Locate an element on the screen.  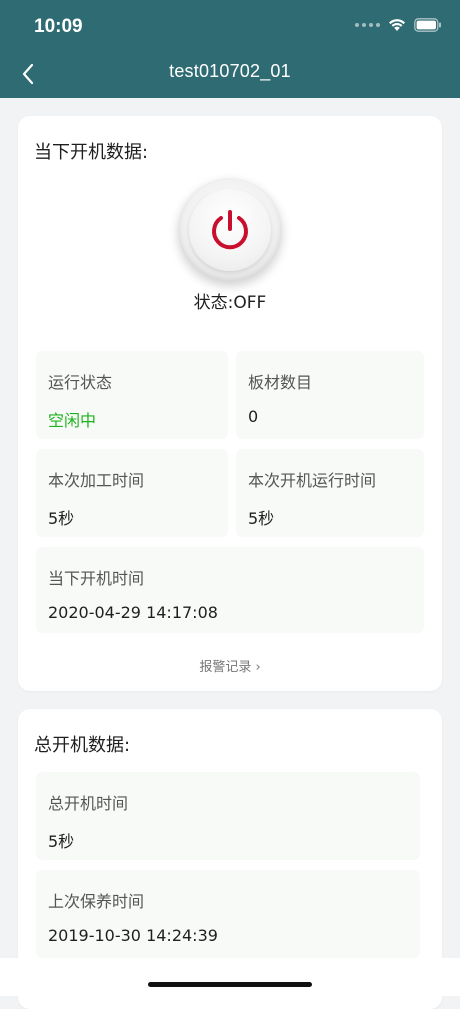
wifi-icon is located at coordinates (397, 25).